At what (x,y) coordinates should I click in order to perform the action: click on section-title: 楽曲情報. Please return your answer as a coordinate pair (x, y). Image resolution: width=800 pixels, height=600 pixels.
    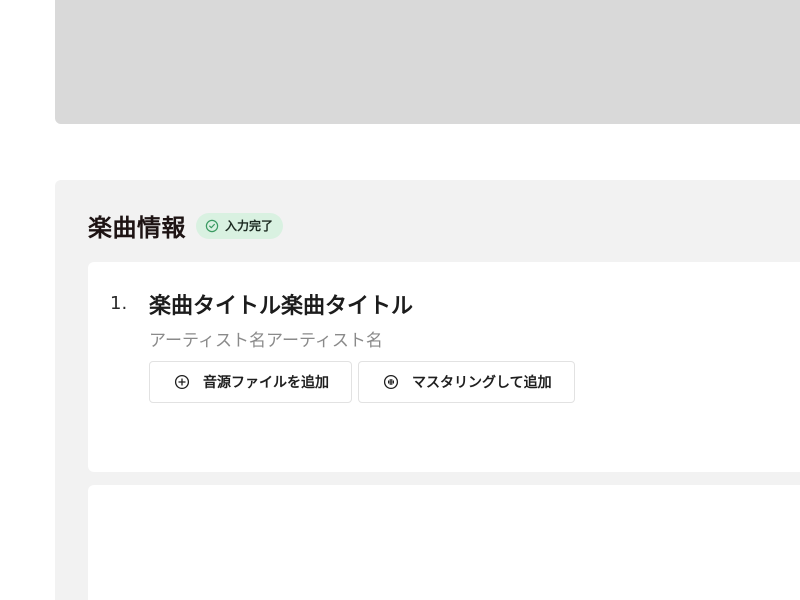
    Looking at the image, I should click on (137, 228).